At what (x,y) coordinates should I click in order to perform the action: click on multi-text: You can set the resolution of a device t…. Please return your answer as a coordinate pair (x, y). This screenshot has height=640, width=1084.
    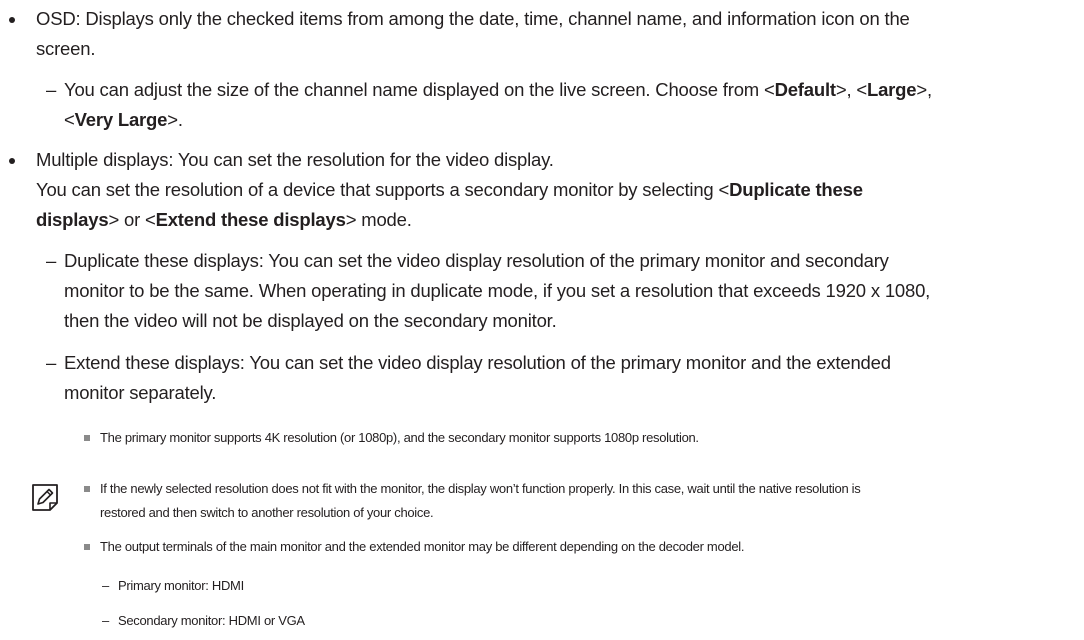
    Looking at the image, I should click on (383, 189).